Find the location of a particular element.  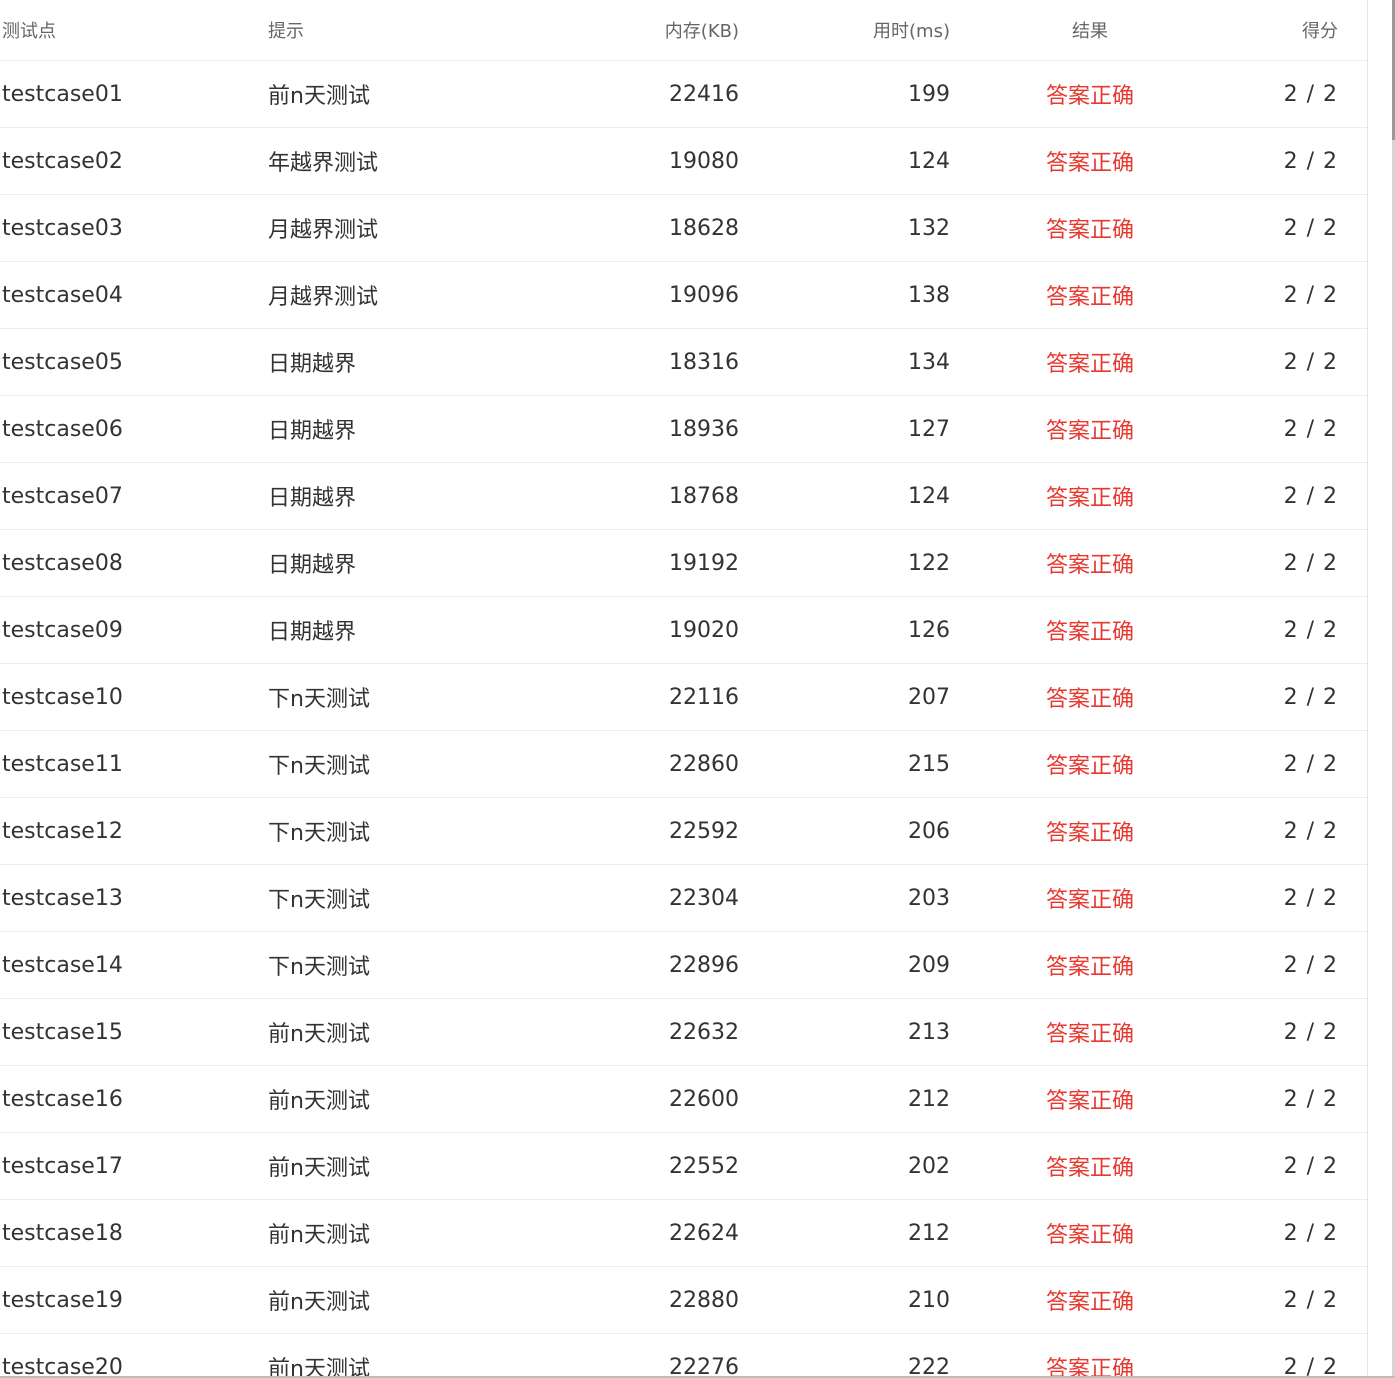

cell-time: 213 is located at coordinates (929, 1032).